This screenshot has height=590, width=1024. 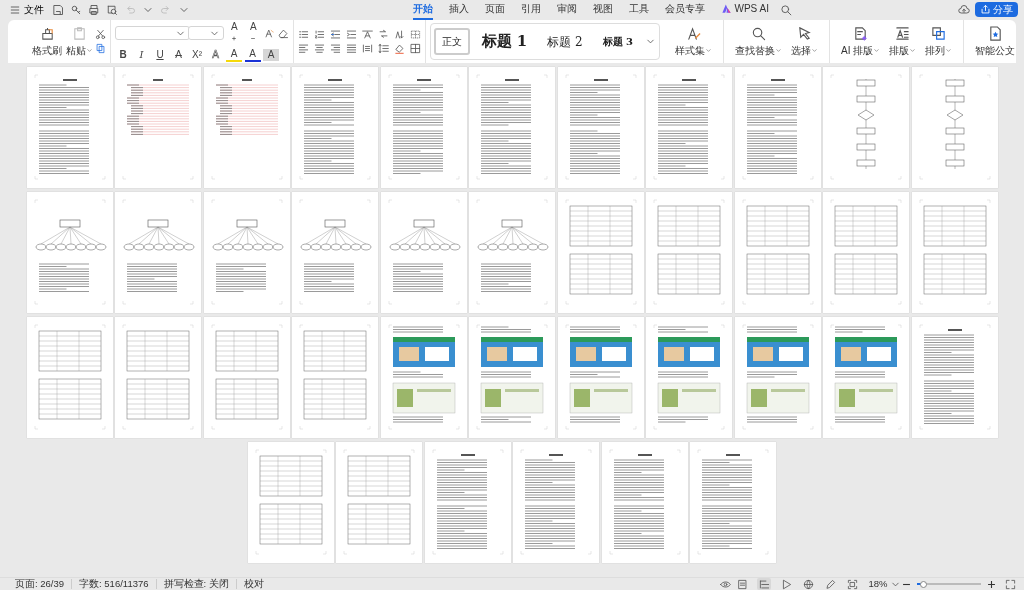 What do you see at coordinates (319, 35) in the screenshot?
I see `numbered-list-icon` at bounding box center [319, 35].